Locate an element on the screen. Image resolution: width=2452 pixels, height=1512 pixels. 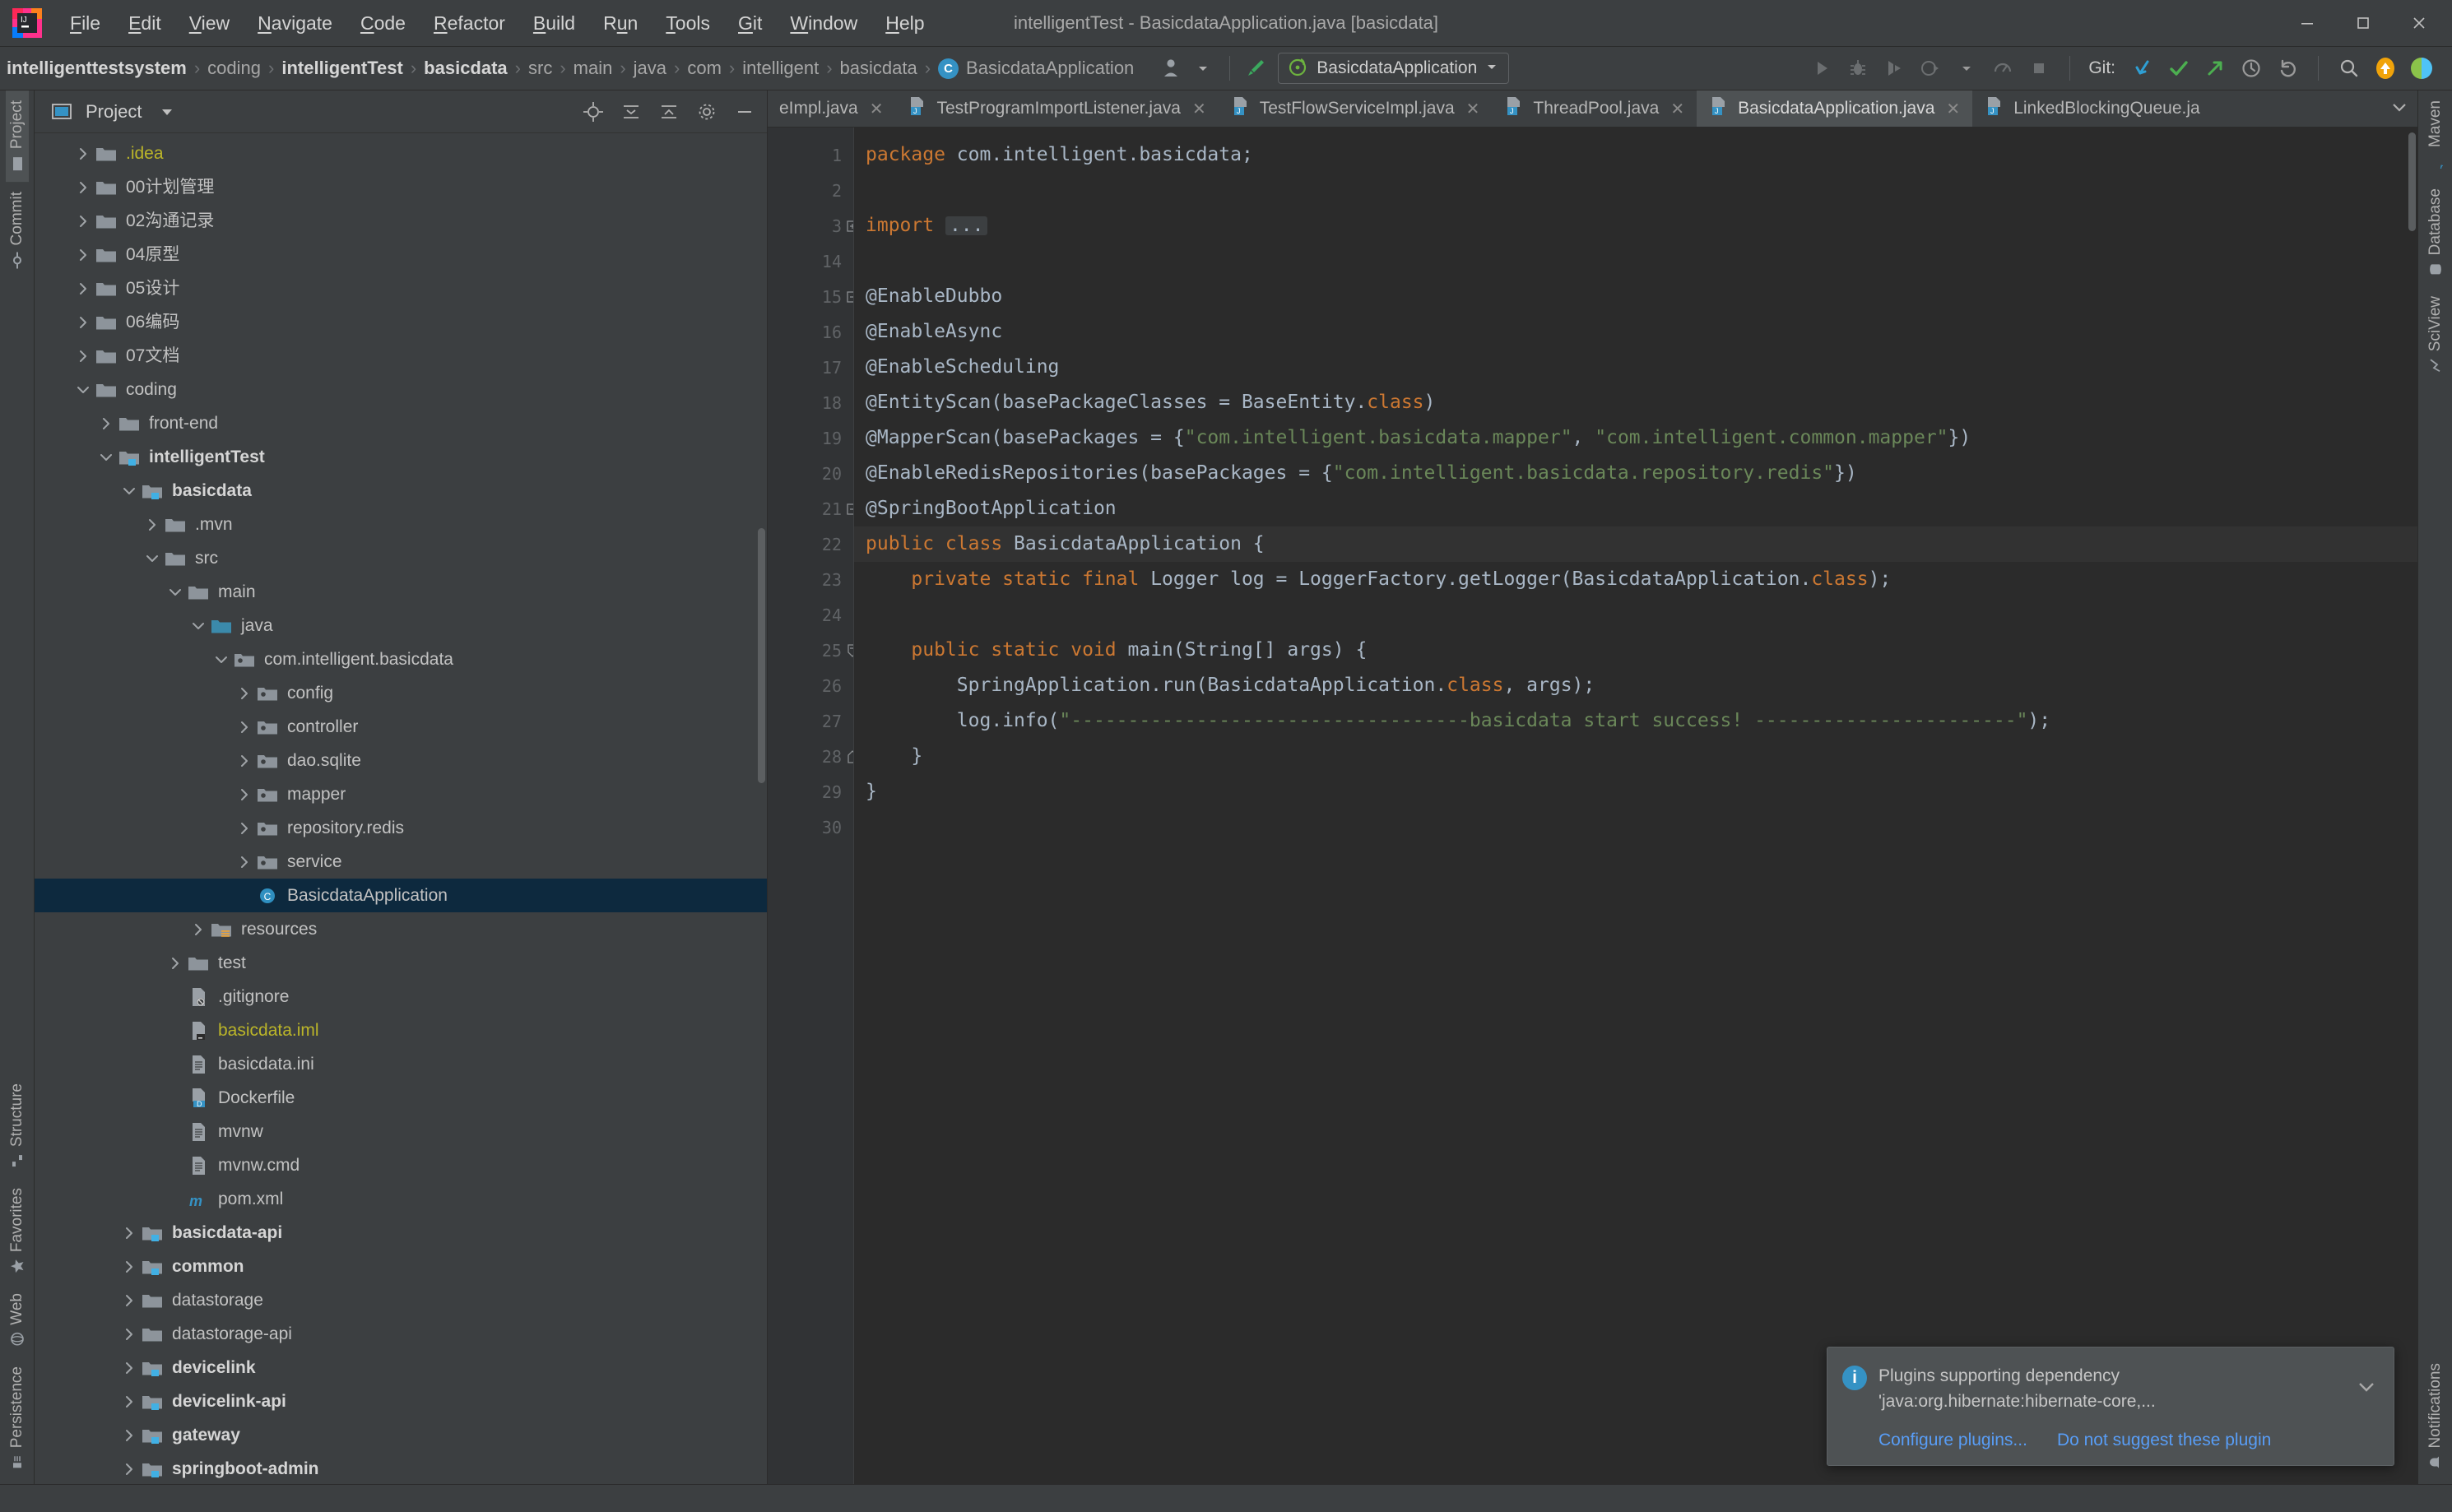
tree-item: D Dockerfile is located at coordinates (401, 1098).